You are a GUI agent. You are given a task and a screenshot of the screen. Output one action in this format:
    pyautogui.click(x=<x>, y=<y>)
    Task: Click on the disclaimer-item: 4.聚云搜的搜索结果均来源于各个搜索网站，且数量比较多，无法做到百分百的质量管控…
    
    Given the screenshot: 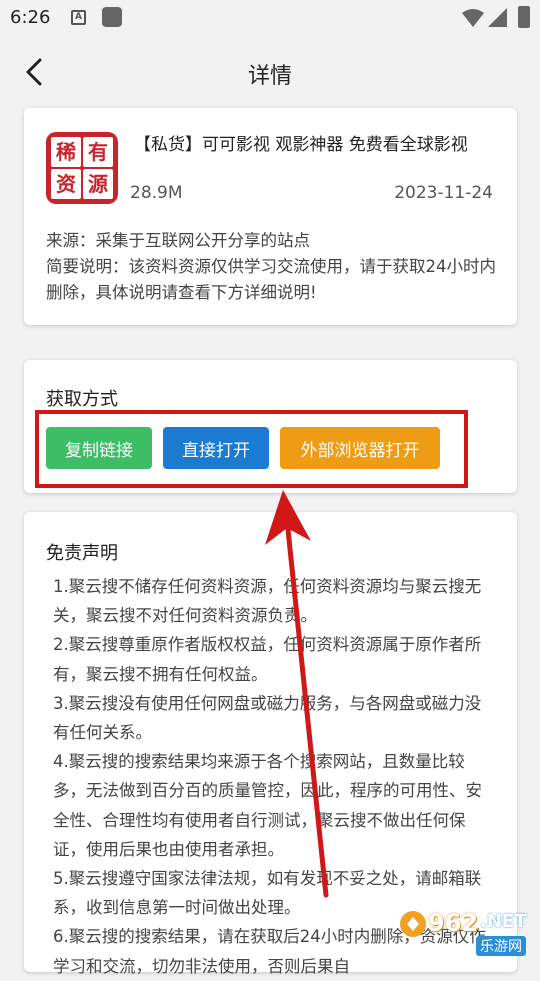 What is the action you would take?
    pyautogui.click(x=267, y=805)
    